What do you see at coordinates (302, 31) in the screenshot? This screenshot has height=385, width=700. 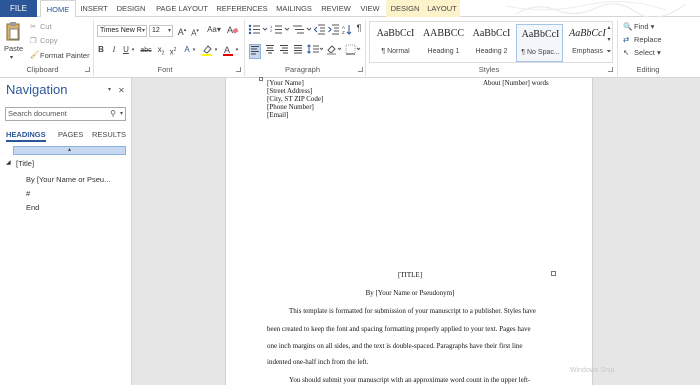 I see `multilevel-list-icon` at bounding box center [302, 31].